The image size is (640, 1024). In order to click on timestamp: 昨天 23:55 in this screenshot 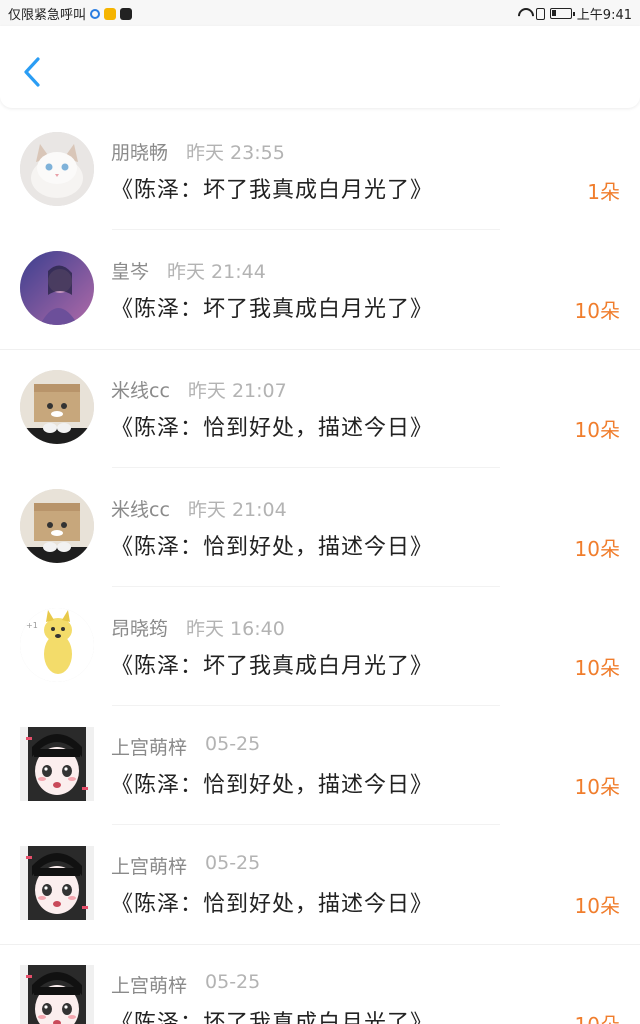, I will do `click(235, 153)`.